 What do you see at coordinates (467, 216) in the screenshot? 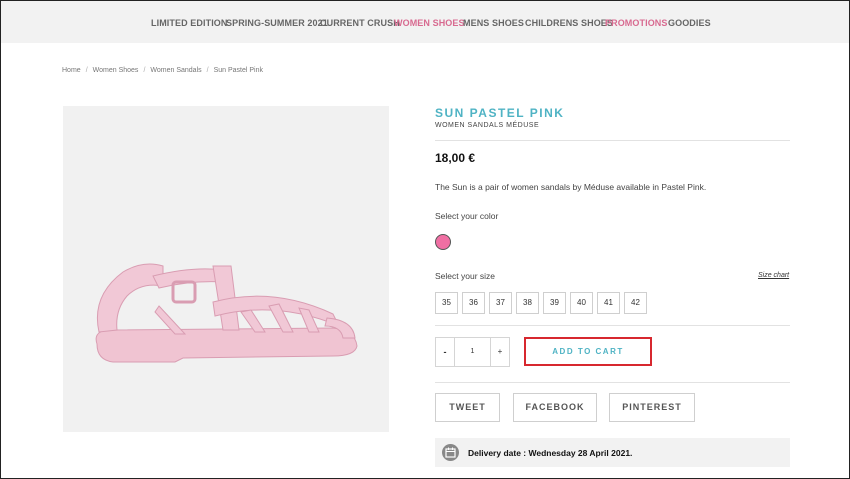
I see `color-label: Select your color` at bounding box center [467, 216].